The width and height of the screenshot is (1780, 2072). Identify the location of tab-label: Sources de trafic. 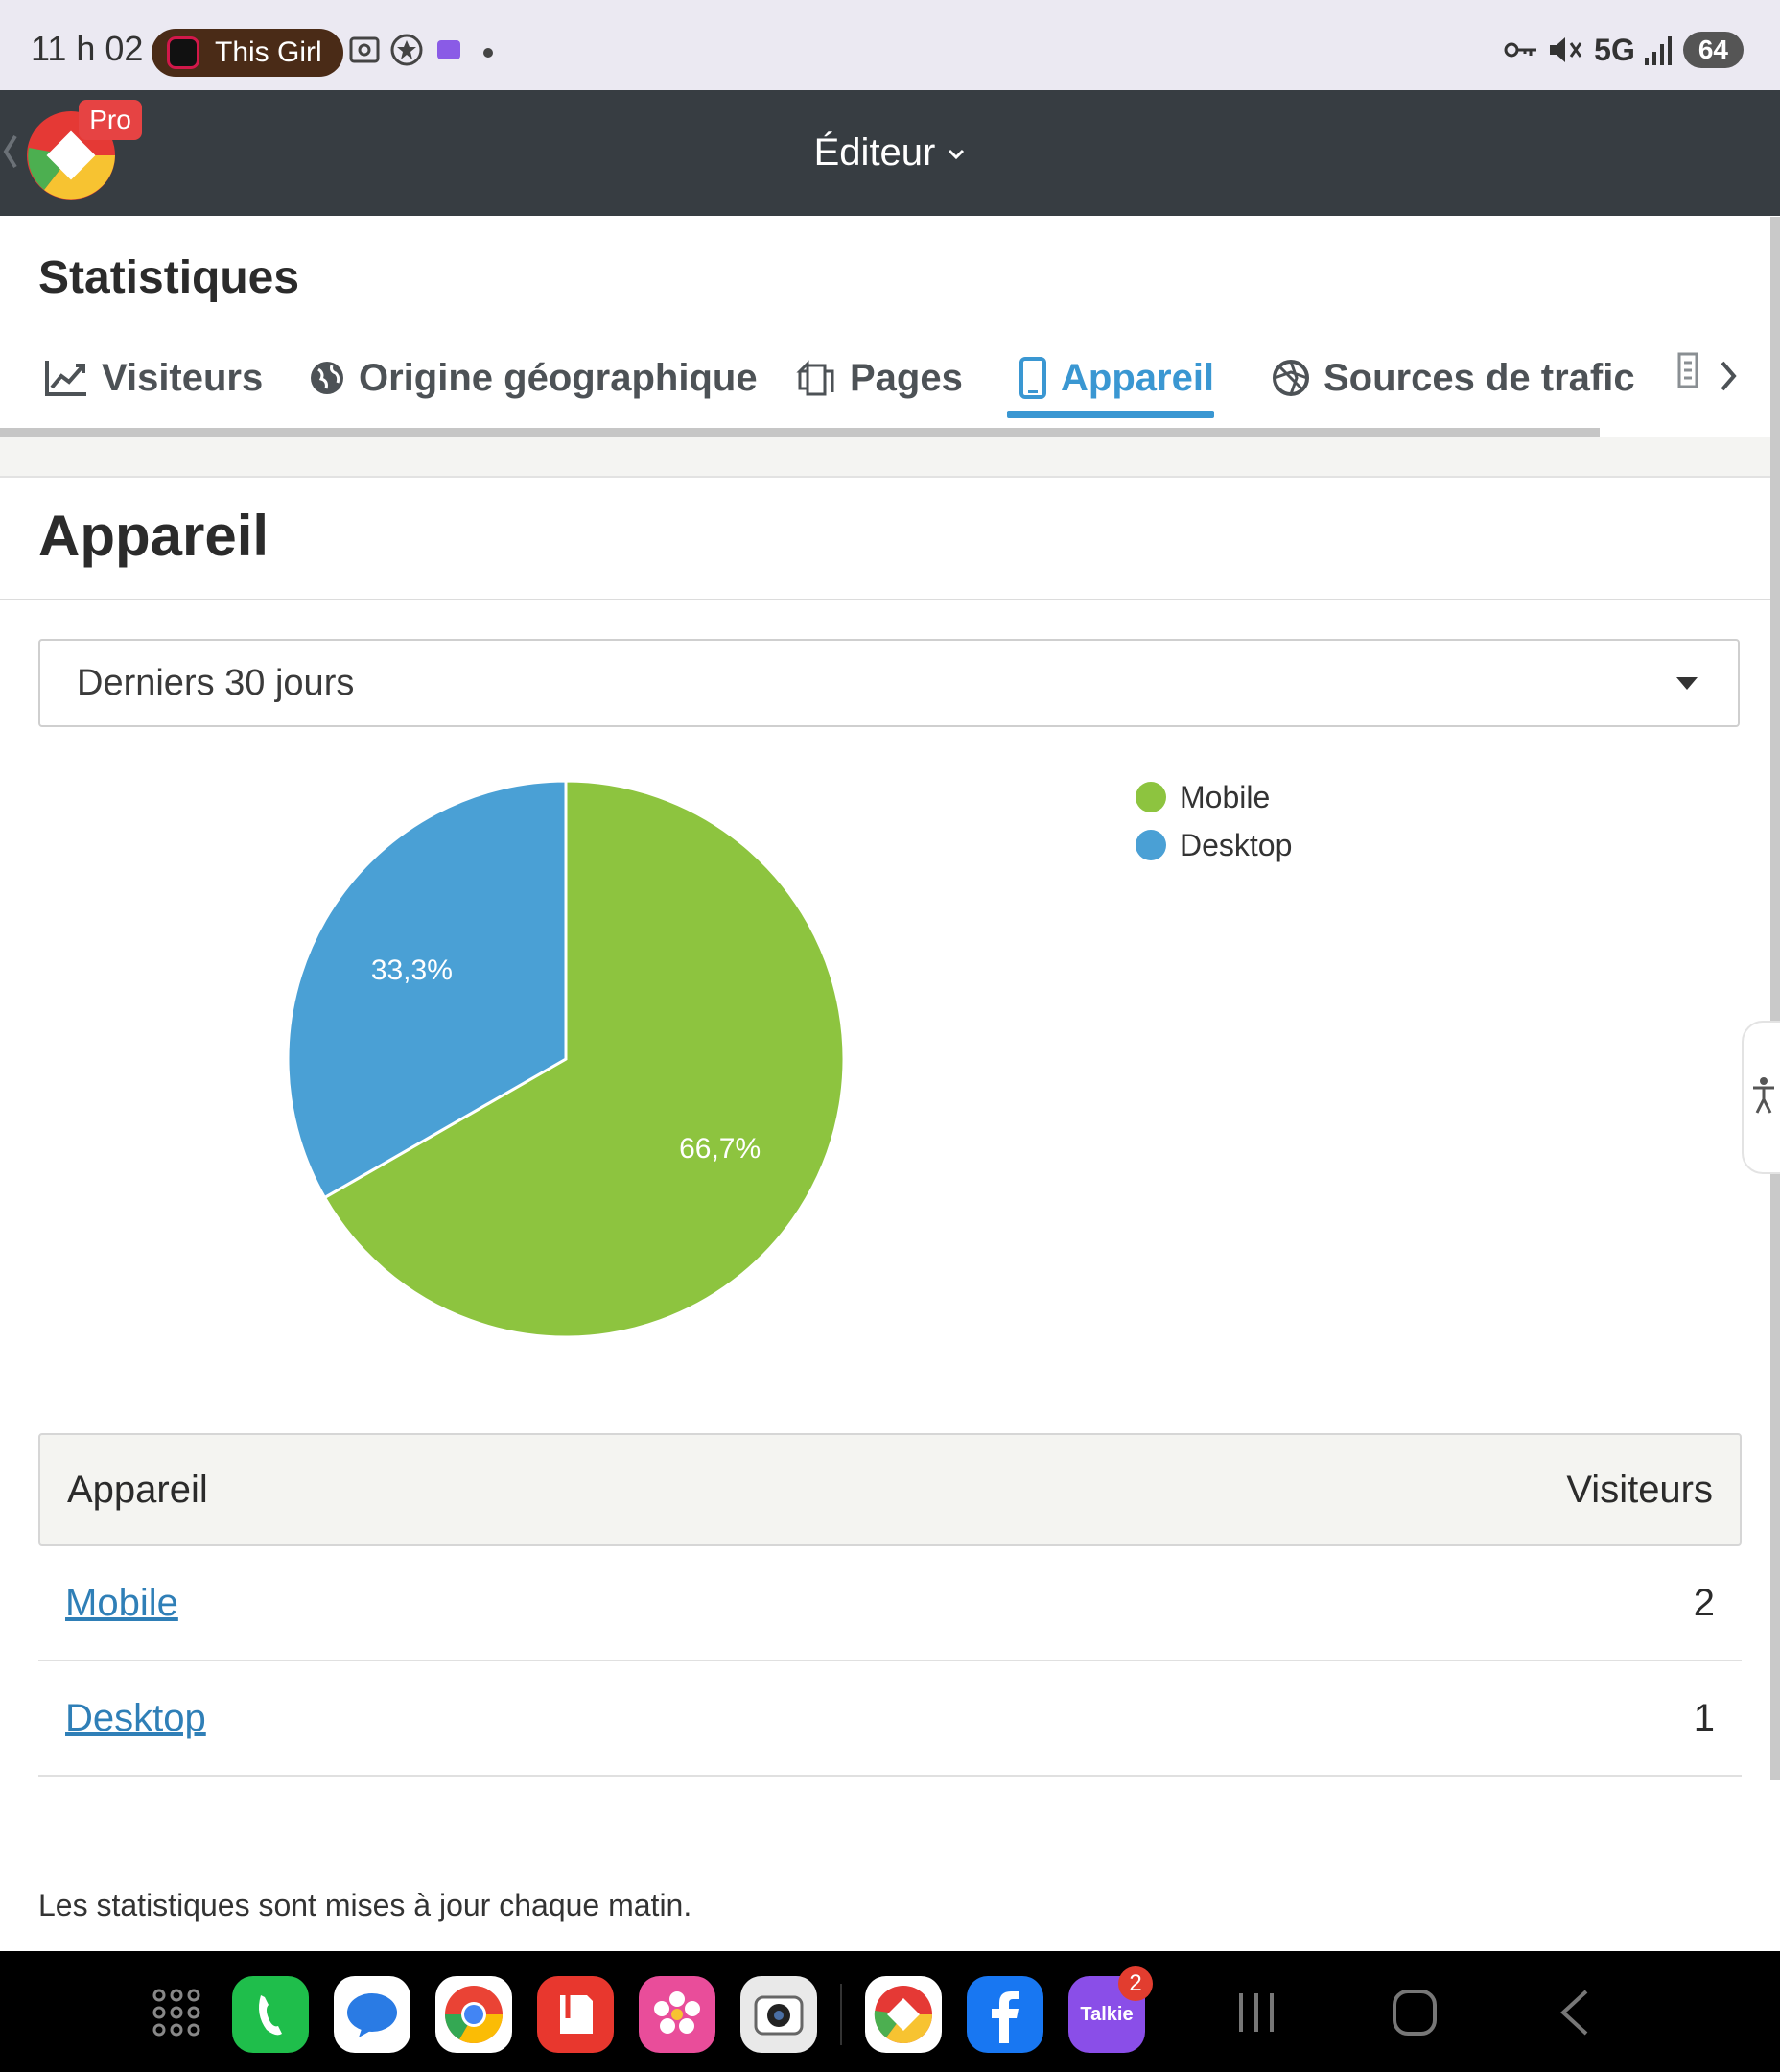
(1479, 377).